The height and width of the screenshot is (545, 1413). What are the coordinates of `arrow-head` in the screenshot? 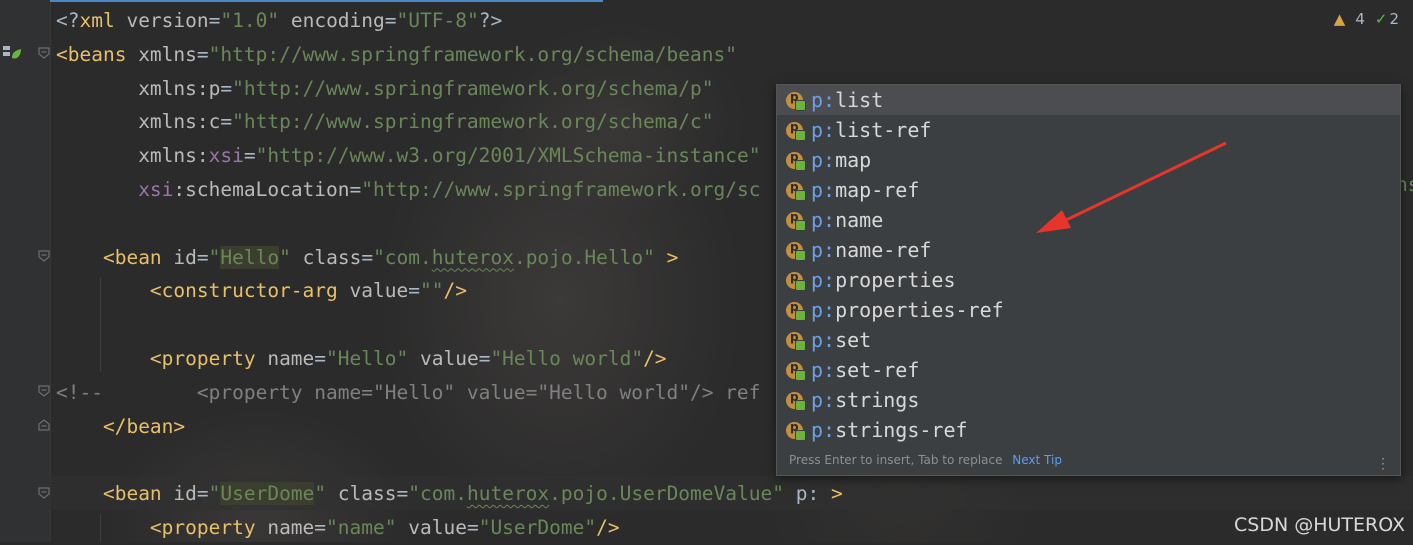 It's located at (1053, 221).